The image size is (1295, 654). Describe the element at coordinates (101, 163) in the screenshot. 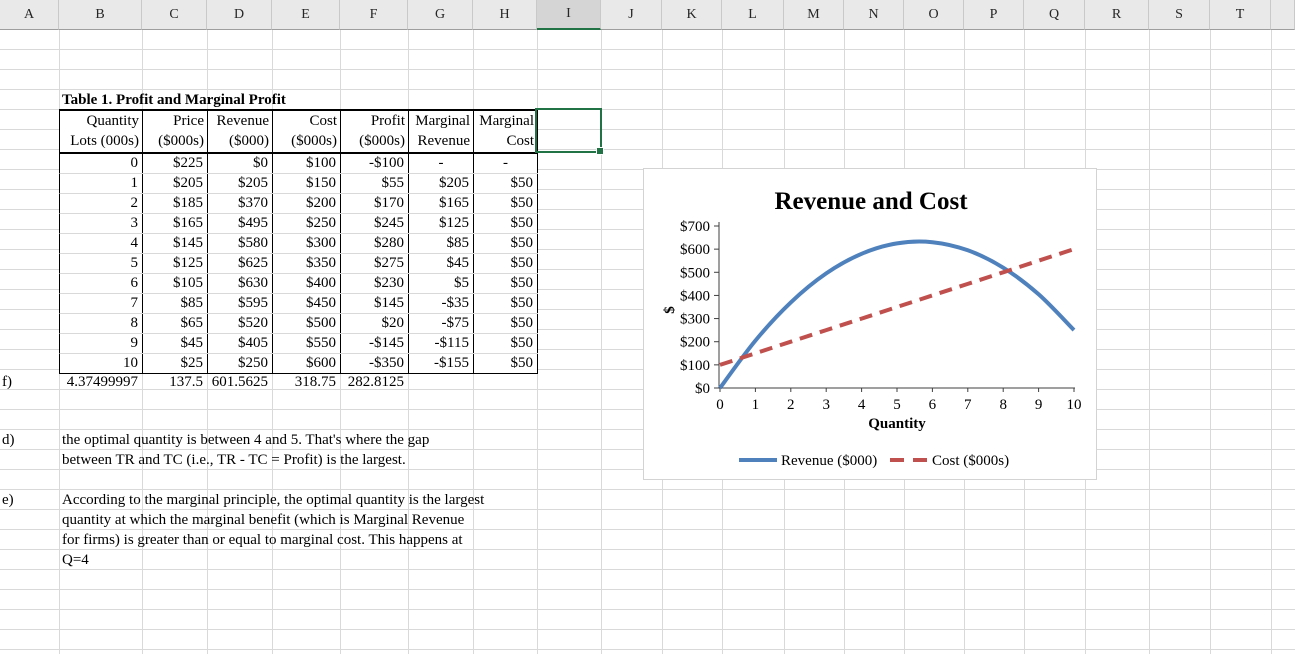

I see `table-cell: 0` at that location.